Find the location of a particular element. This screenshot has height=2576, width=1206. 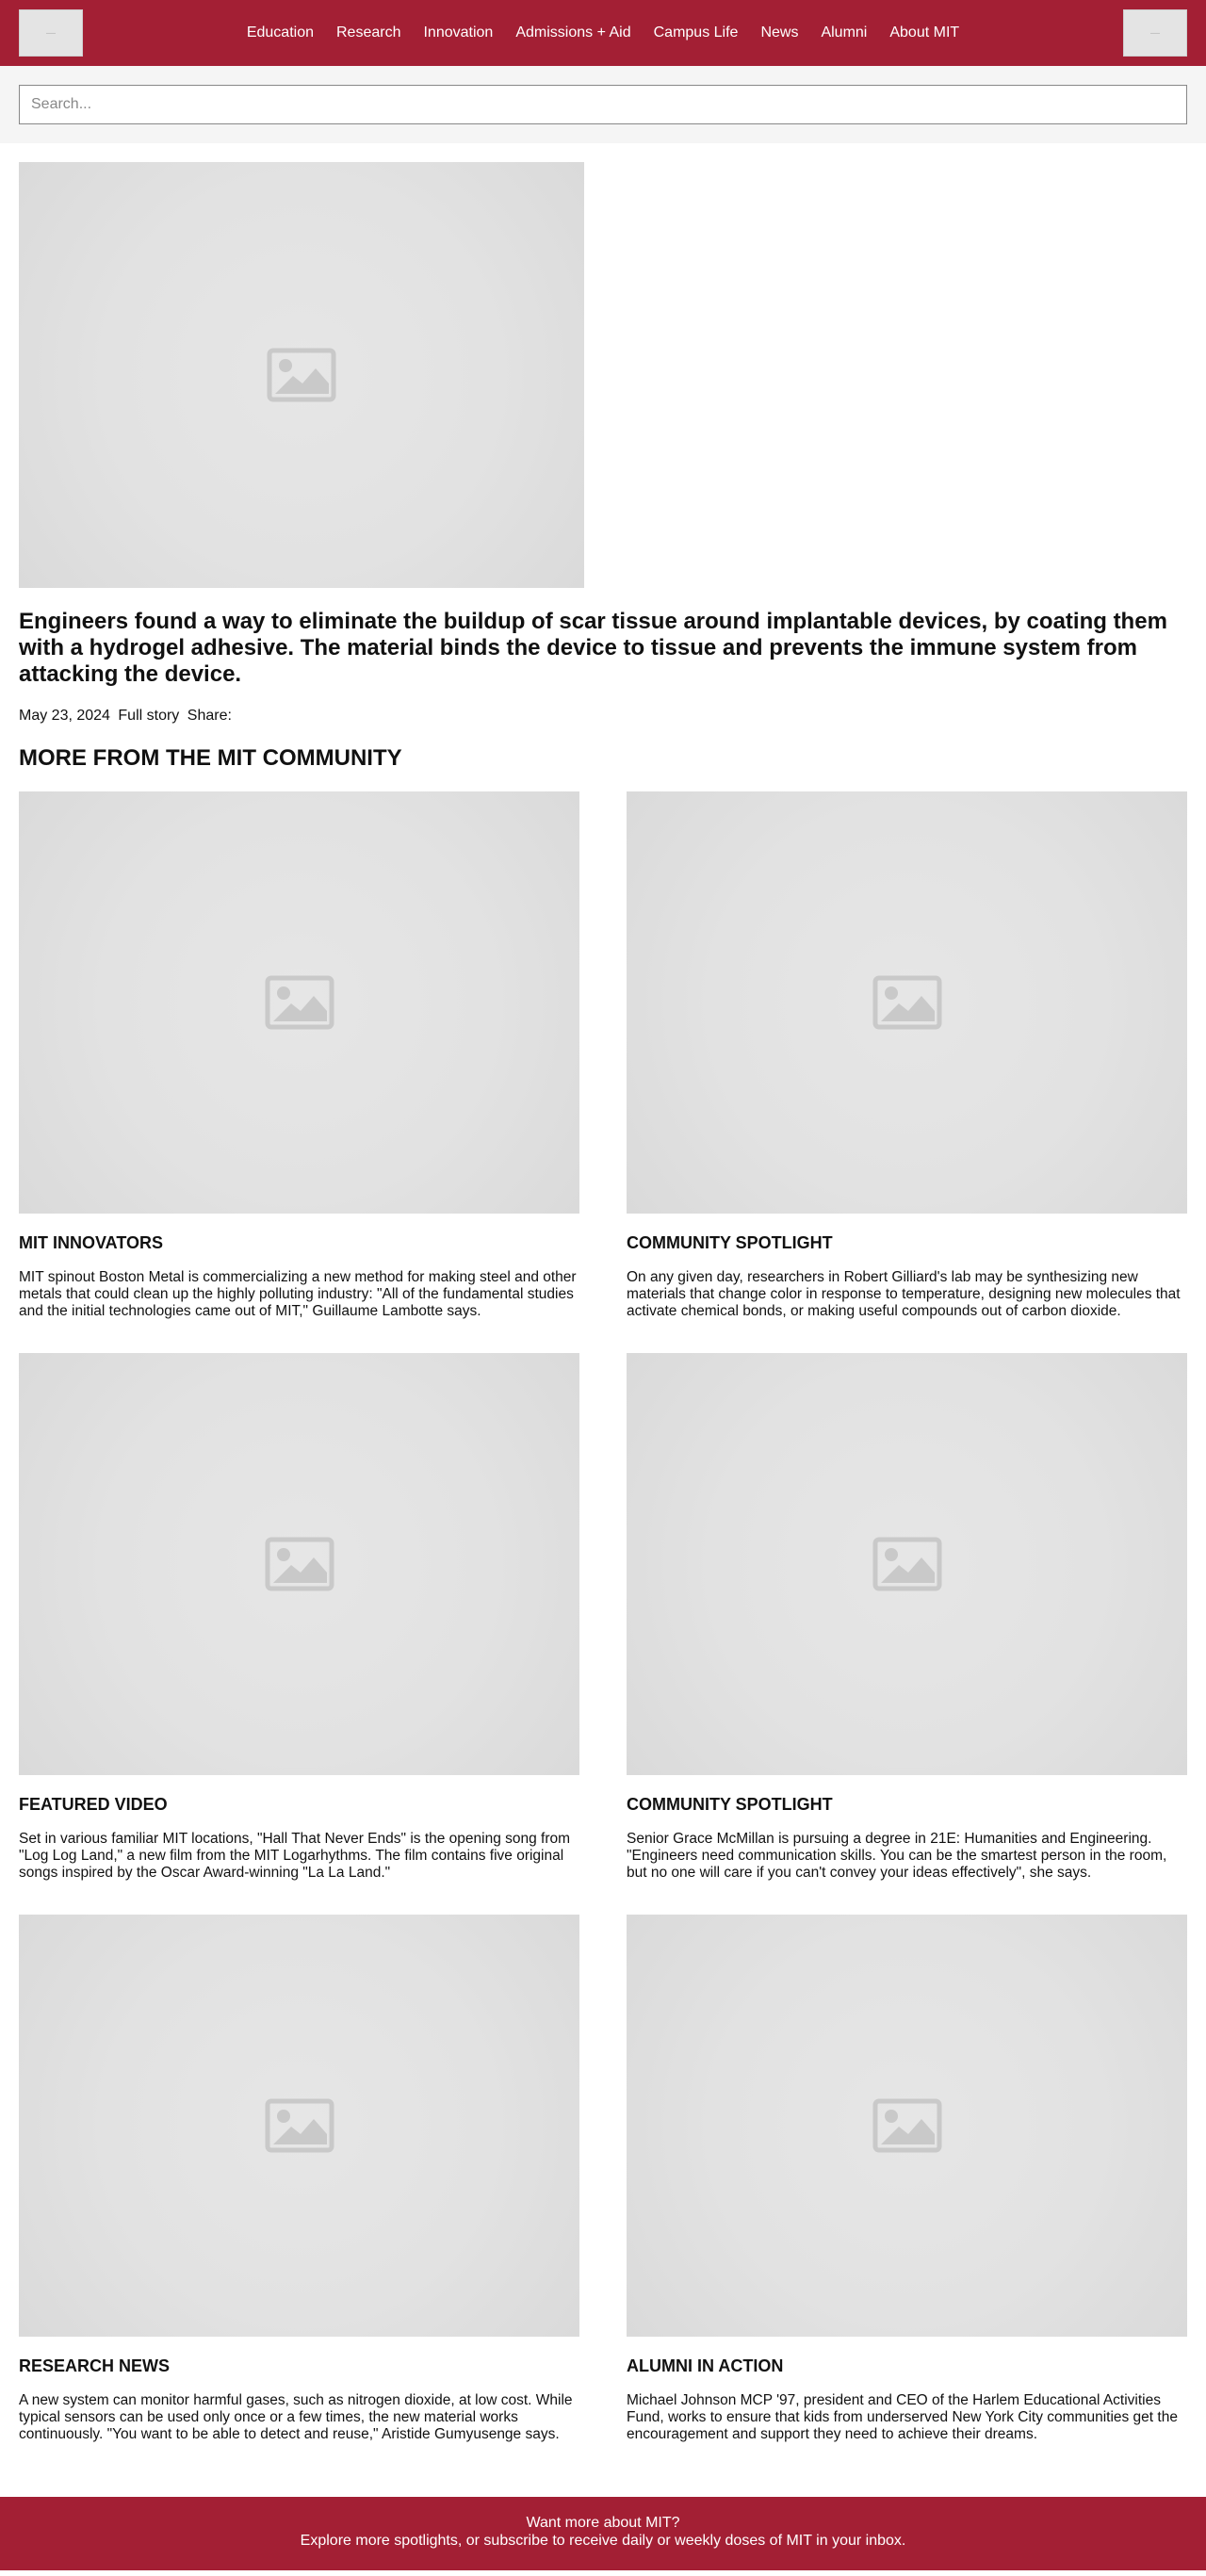

nav-link-about-mit: About MIT is located at coordinates (924, 33).